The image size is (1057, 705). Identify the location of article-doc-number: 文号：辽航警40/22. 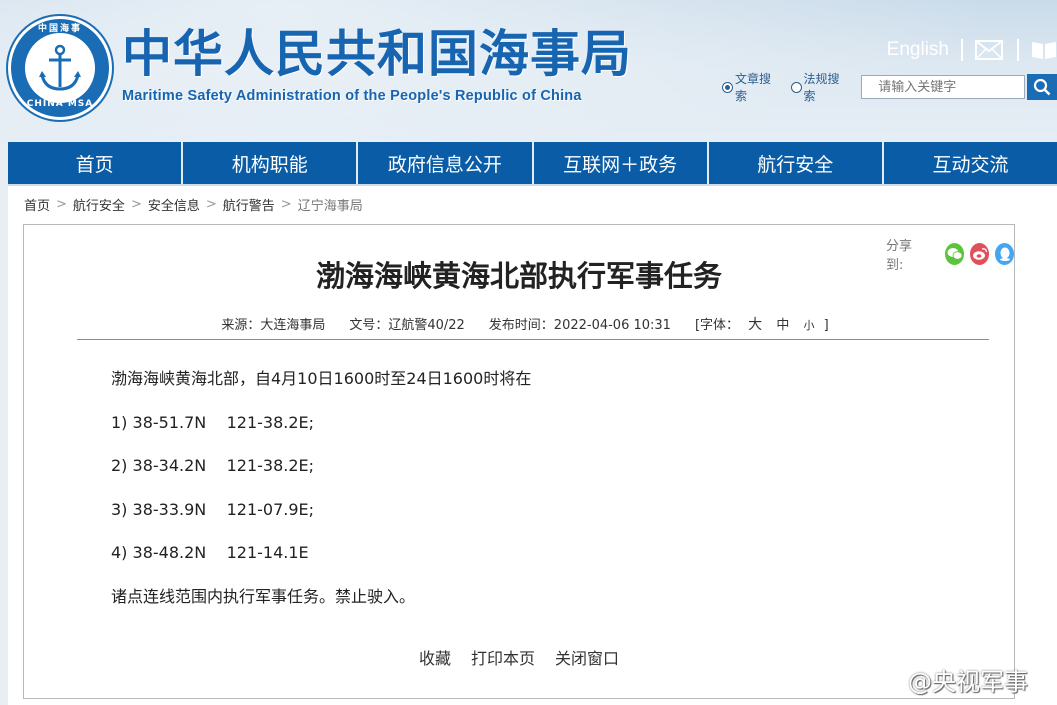
(407, 325).